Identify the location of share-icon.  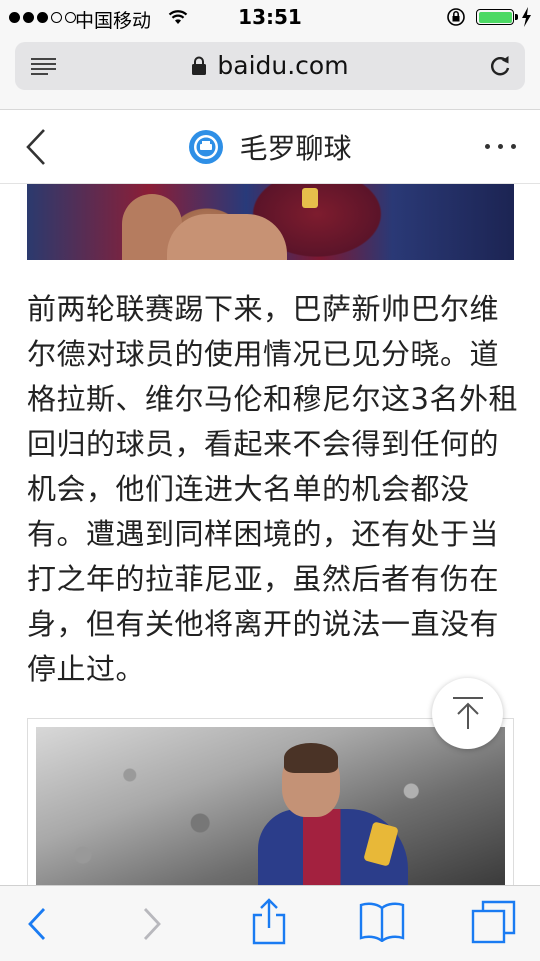
(269, 924).